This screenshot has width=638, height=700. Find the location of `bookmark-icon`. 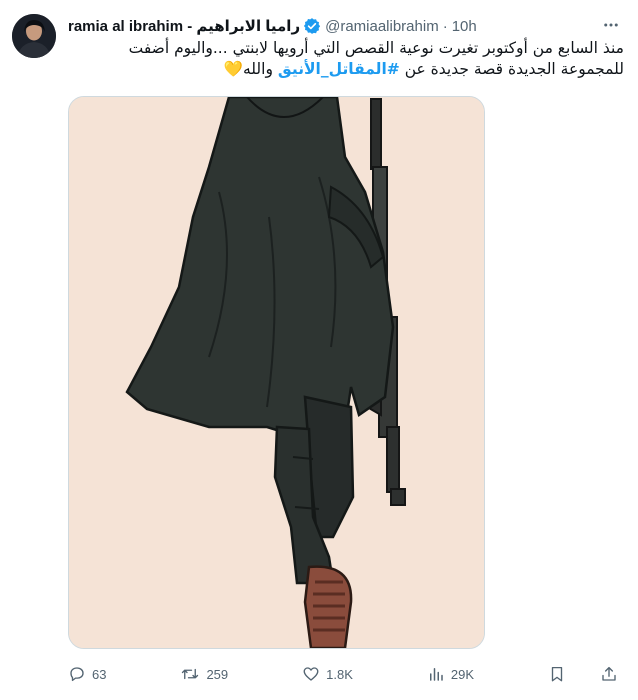

bookmark-icon is located at coordinates (557, 674).